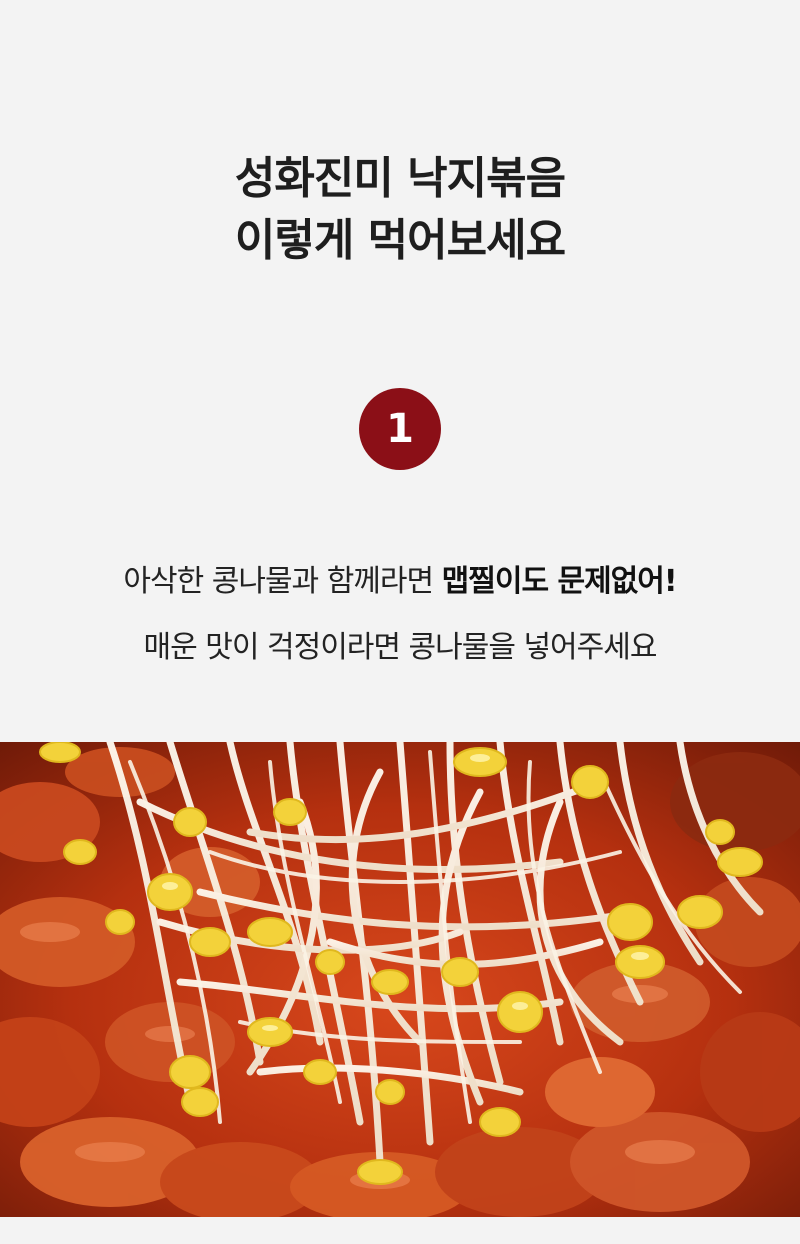  Describe the element at coordinates (400, 178) in the screenshot. I see `title-line-1: 성화진미 낙지볶음` at that location.